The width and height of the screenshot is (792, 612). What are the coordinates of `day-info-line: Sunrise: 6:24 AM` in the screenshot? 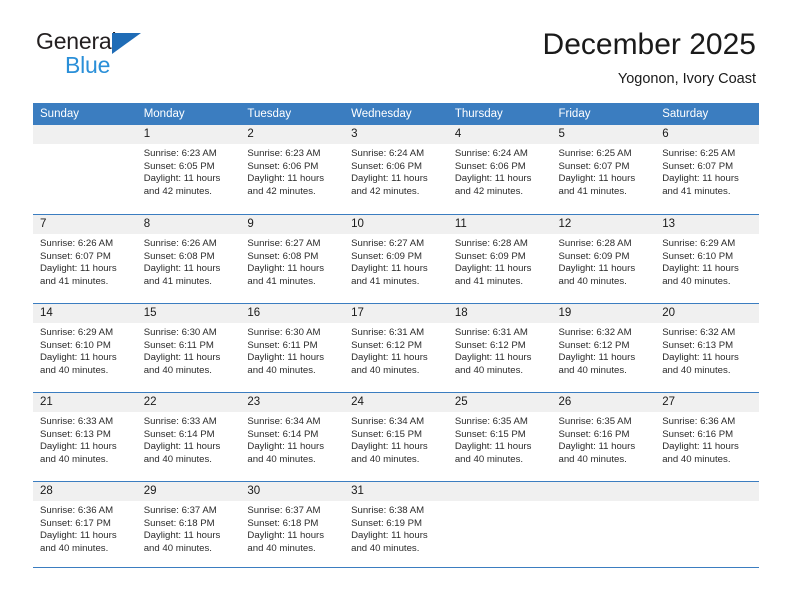 It's located at (491, 153).